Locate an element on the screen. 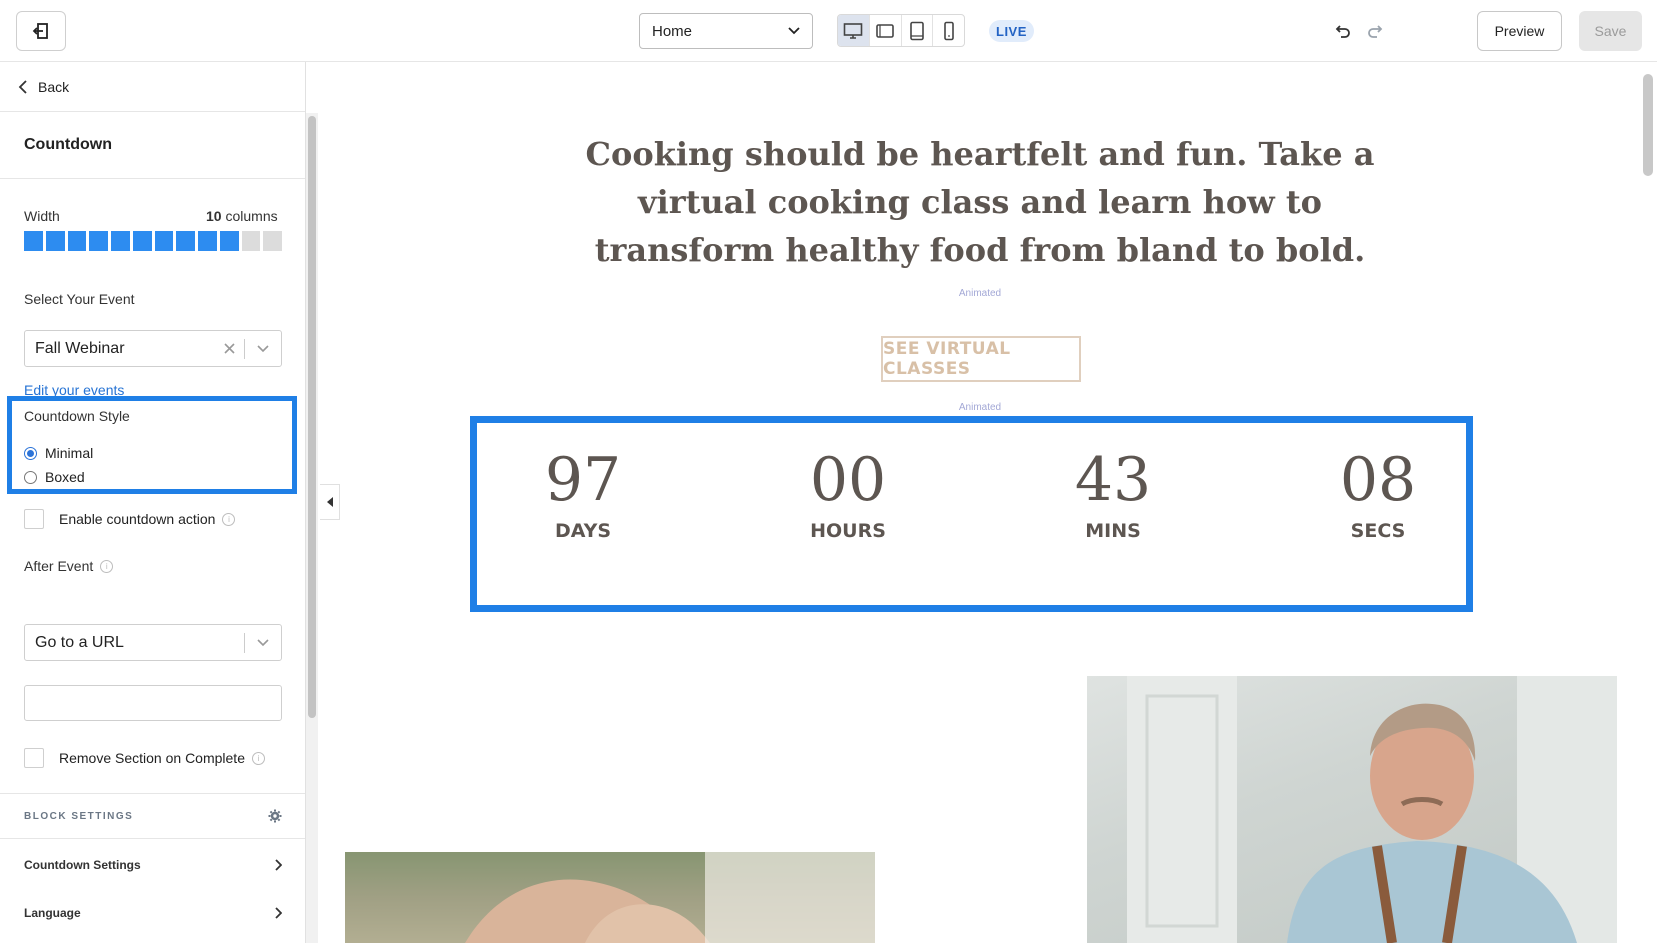 This screenshot has height=943, width=1657. width-column-selector is located at coordinates (153, 241).